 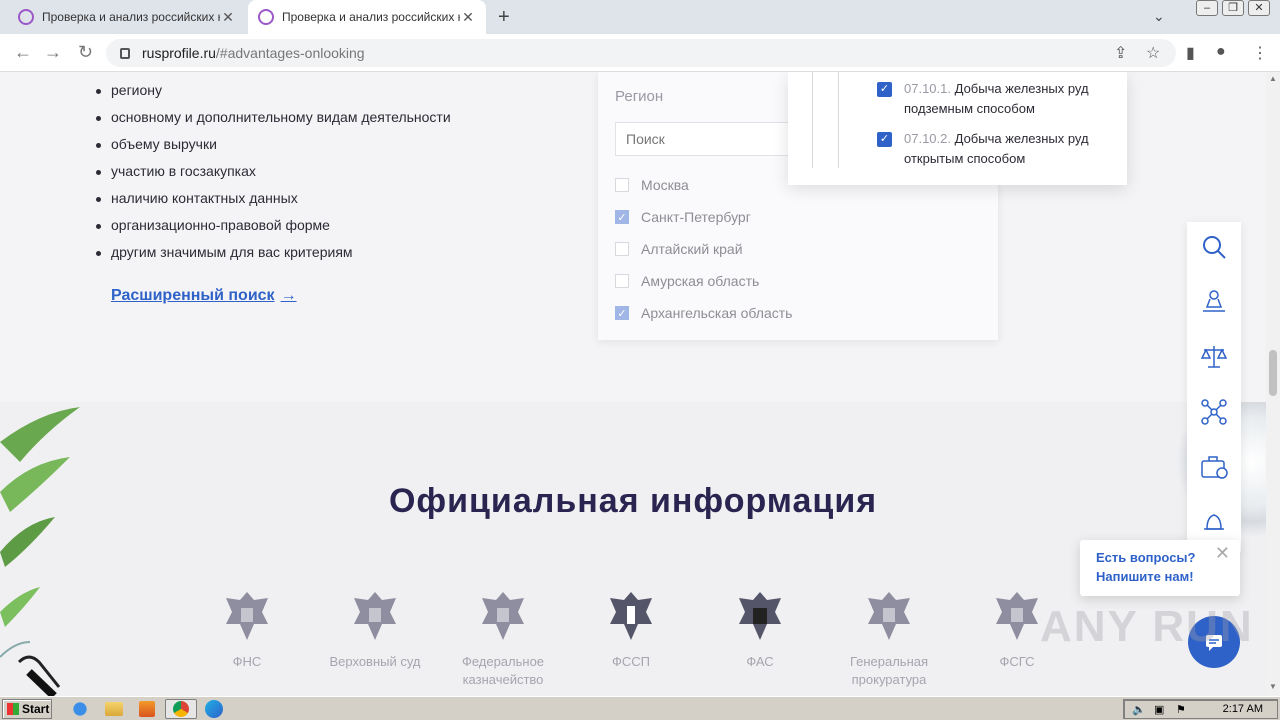 I want to click on new-tab-button: +, so click(x=504, y=17).